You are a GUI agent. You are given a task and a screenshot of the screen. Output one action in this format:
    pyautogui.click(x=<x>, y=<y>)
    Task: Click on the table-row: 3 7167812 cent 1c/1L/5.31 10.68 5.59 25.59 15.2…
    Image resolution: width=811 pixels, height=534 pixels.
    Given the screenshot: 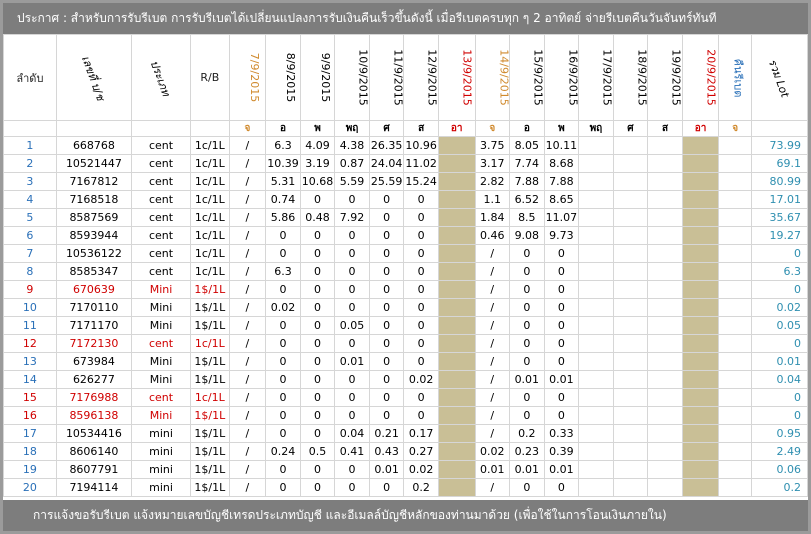 What is the action you would take?
    pyautogui.click(x=406, y=181)
    